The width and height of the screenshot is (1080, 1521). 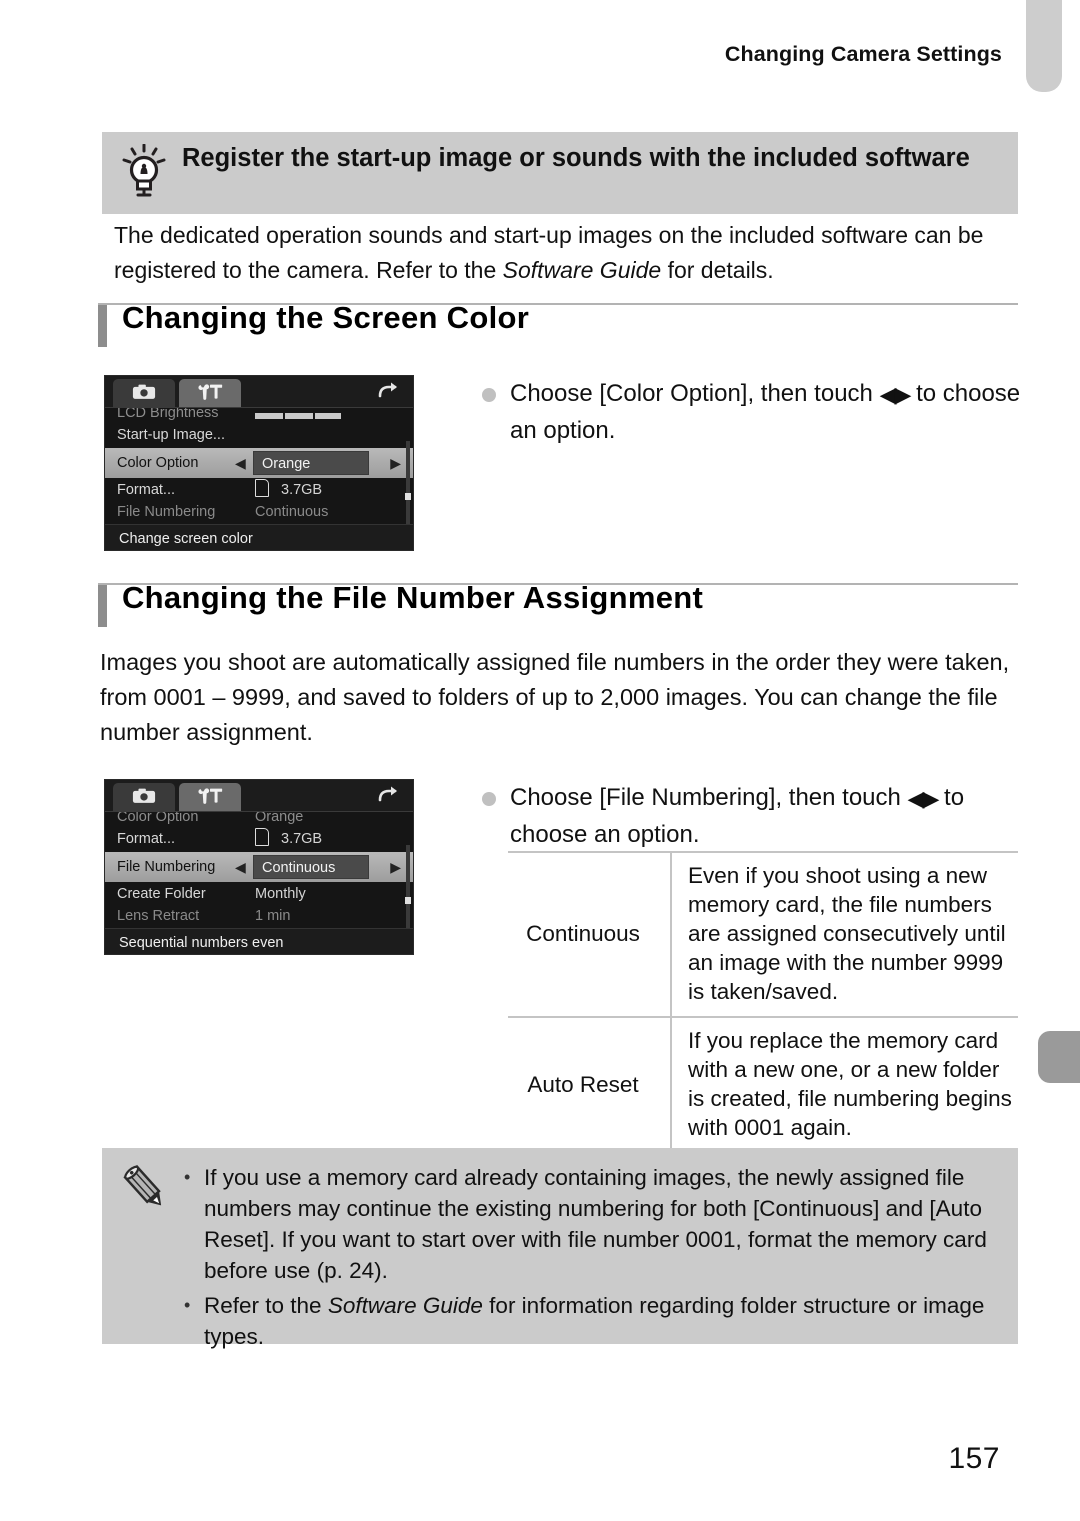 What do you see at coordinates (266, 1305) in the screenshot?
I see `note-text-part1: Refer to the` at bounding box center [266, 1305].